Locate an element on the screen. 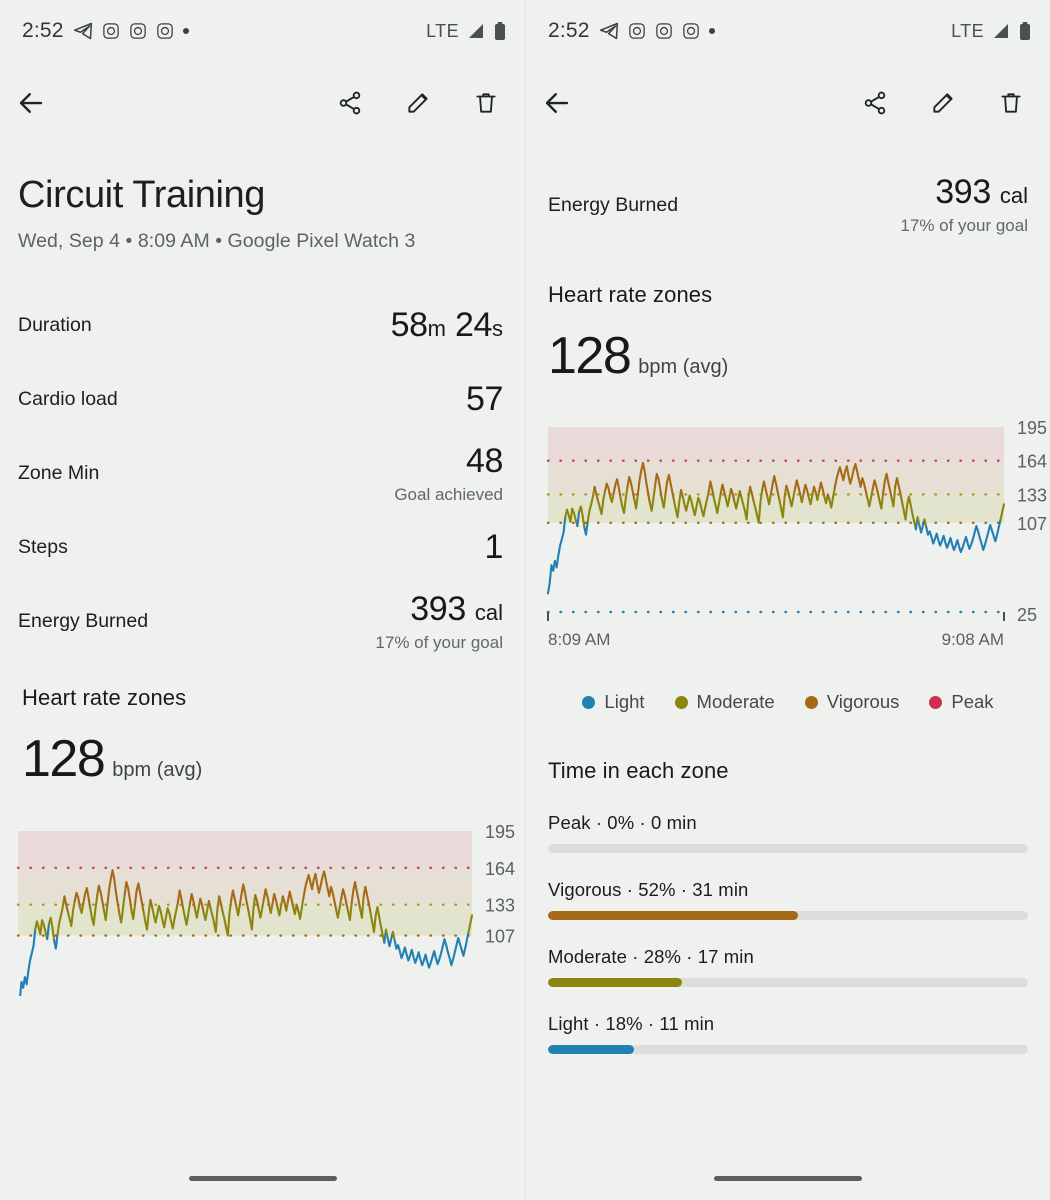  app-bar-actions is located at coordinates (943, 103).